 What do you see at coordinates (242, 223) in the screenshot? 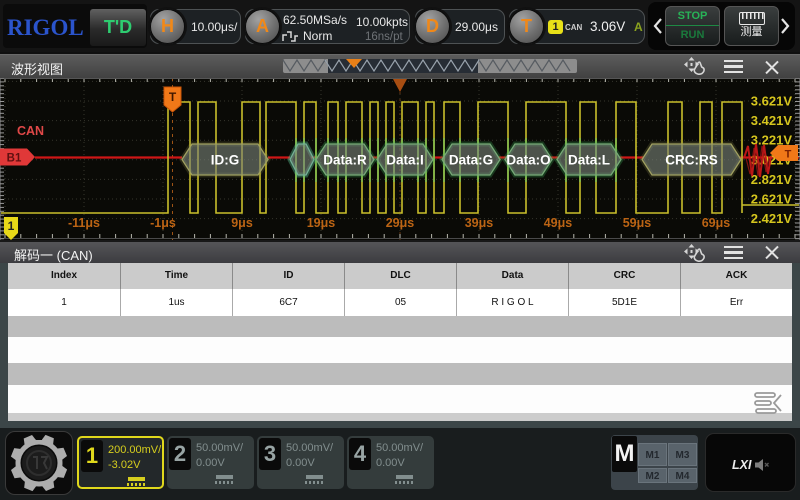
I see `svg-text: 9μs` at bounding box center [242, 223].